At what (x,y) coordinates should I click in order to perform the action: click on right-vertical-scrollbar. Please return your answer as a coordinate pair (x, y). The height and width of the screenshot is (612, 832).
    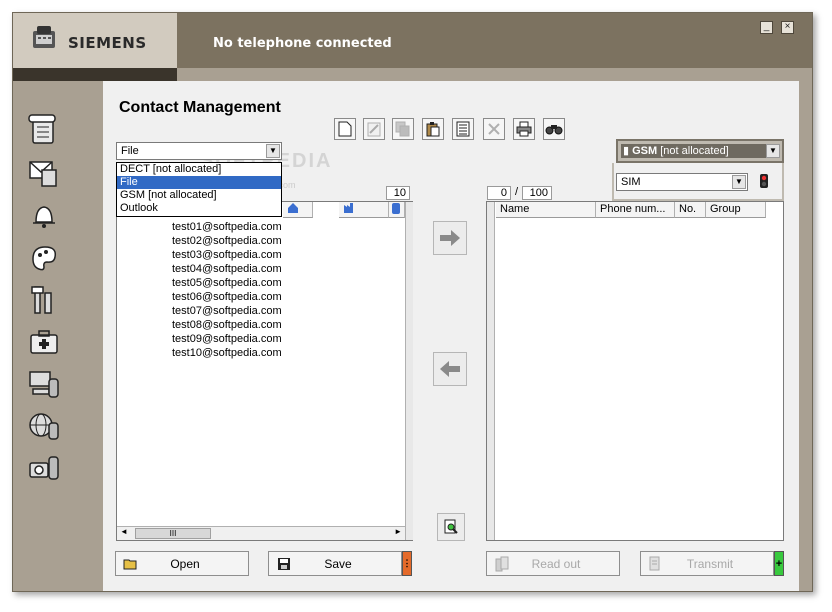
    Looking at the image, I should click on (491, 371).